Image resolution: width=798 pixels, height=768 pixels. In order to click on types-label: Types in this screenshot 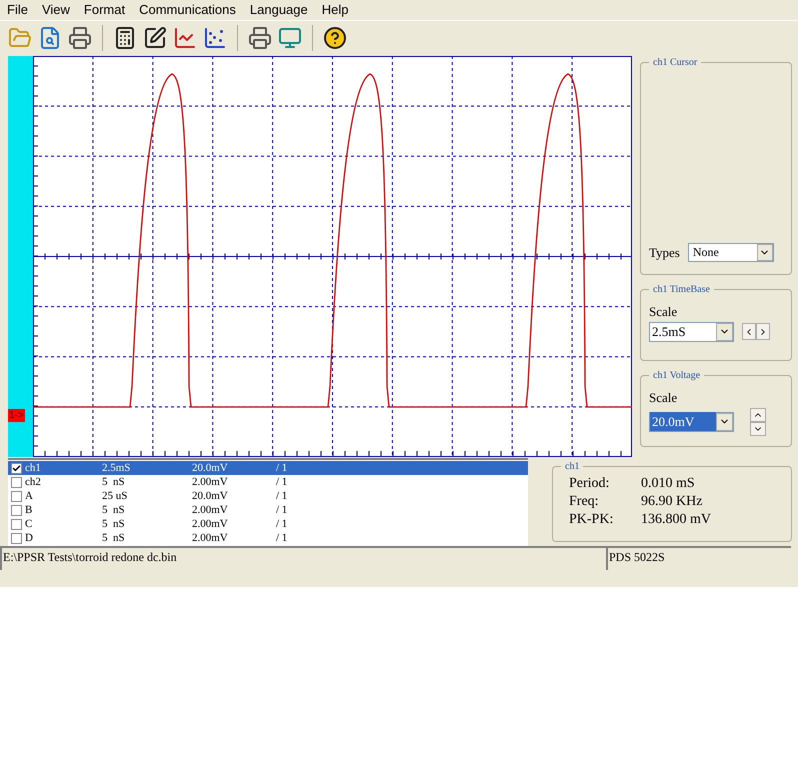, I will do `click(664, 253)`.